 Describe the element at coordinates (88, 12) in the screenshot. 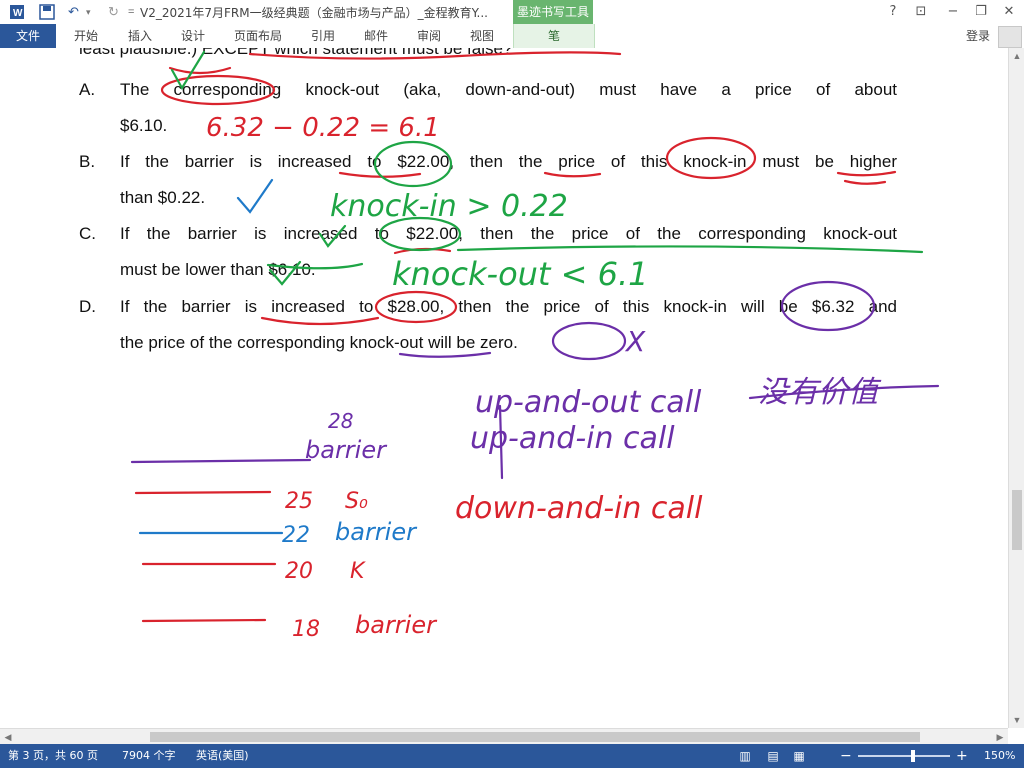

I see `undo-dropdown-icon: ▾` at that location.